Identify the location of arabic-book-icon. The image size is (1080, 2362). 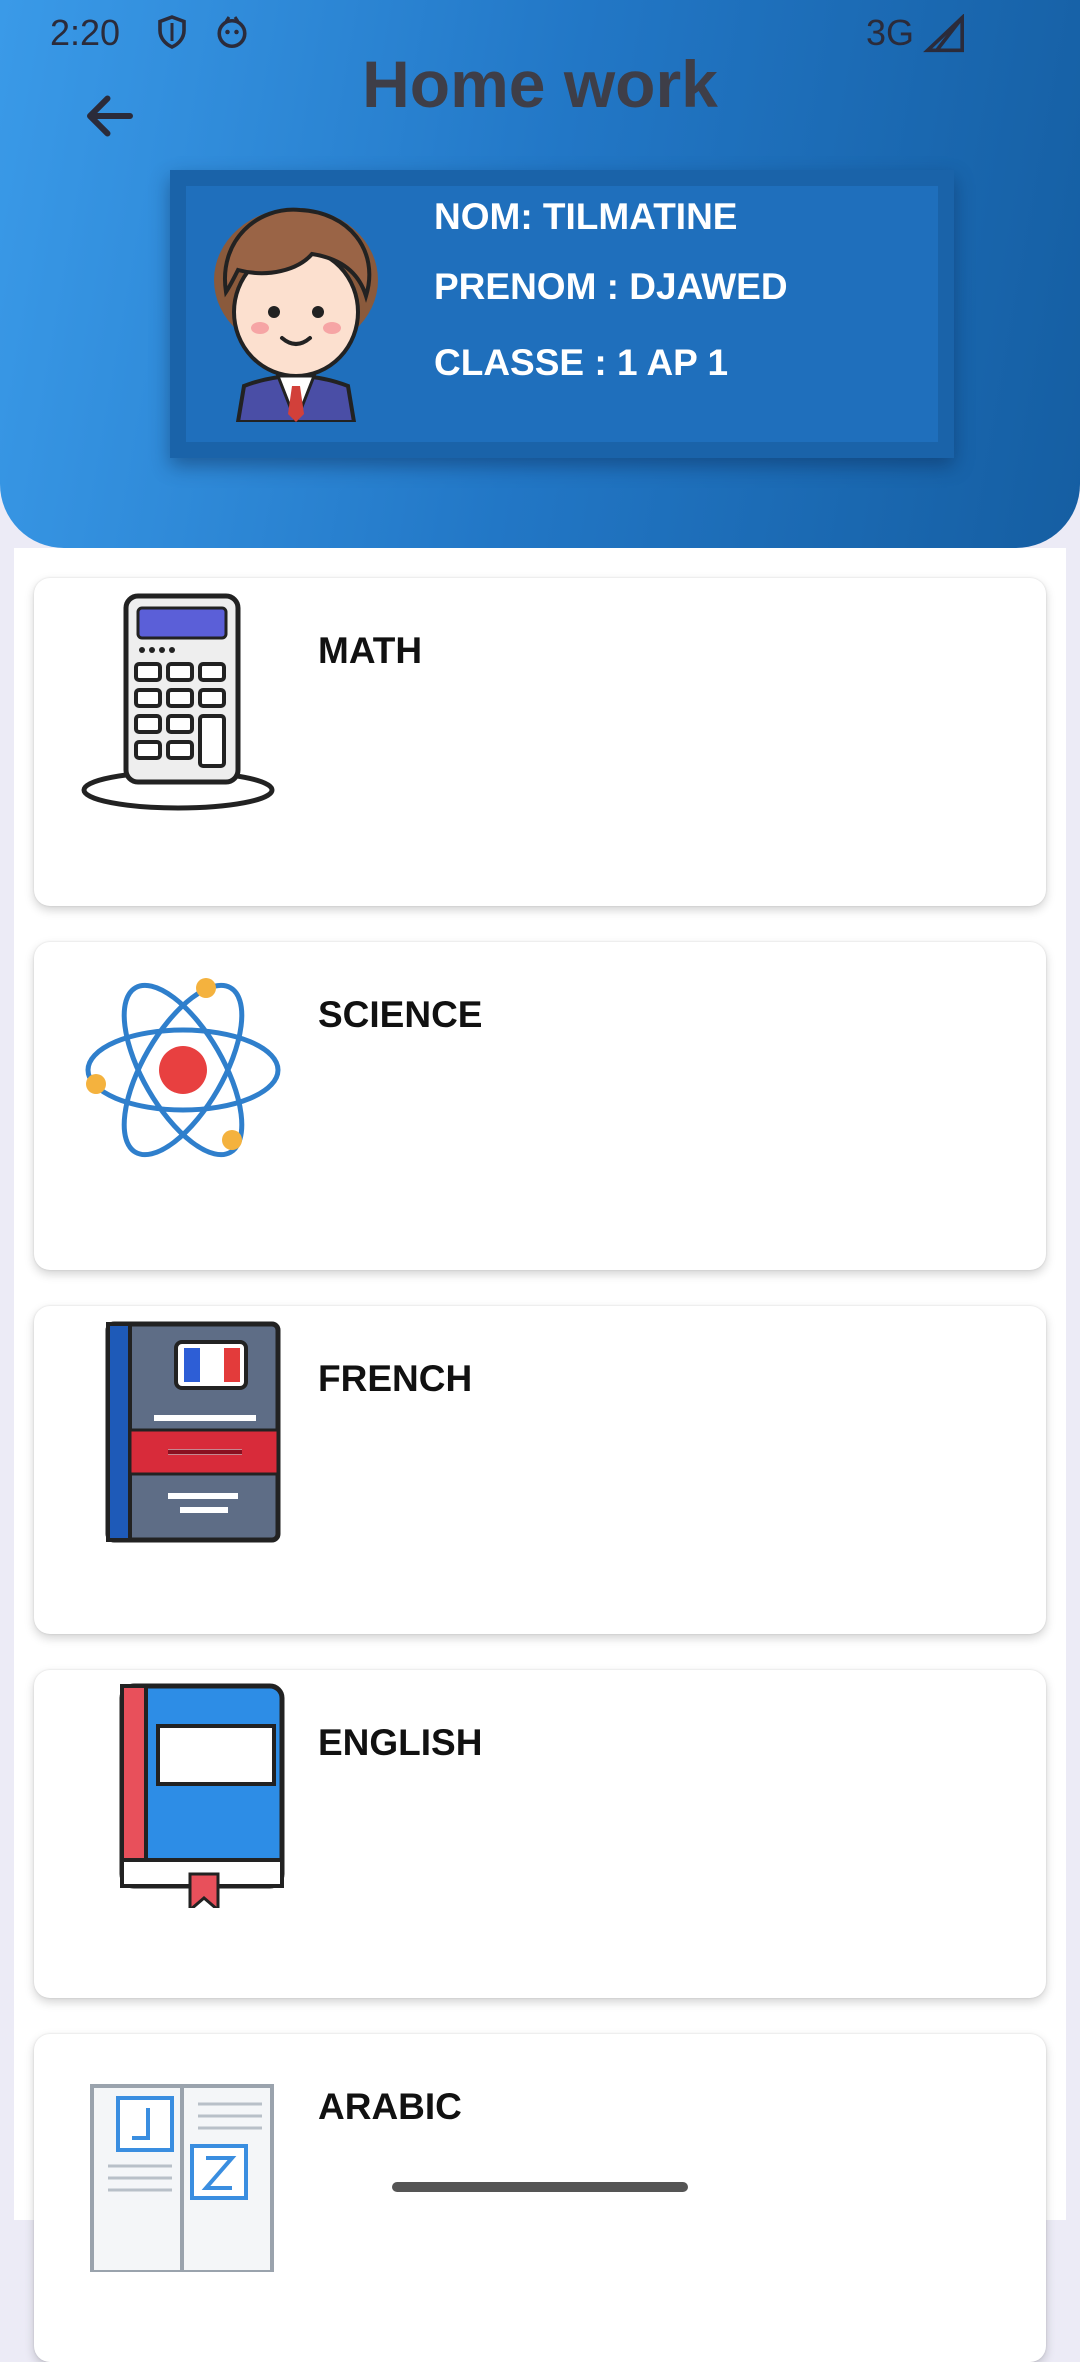
(182, 2178).